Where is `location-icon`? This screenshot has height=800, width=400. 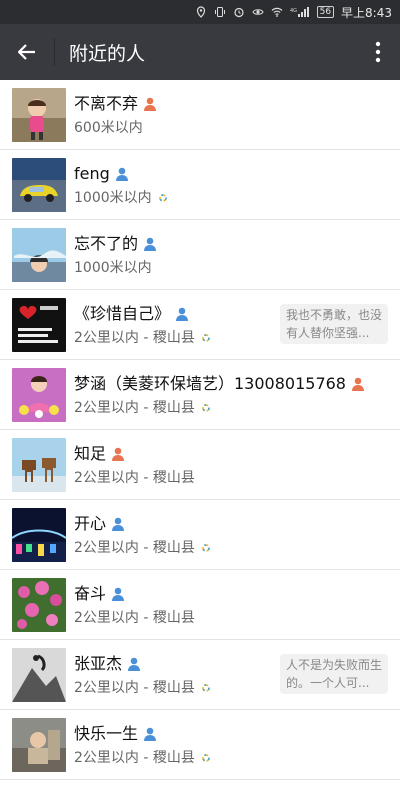 location-icon is located at coordinates (201, 12).